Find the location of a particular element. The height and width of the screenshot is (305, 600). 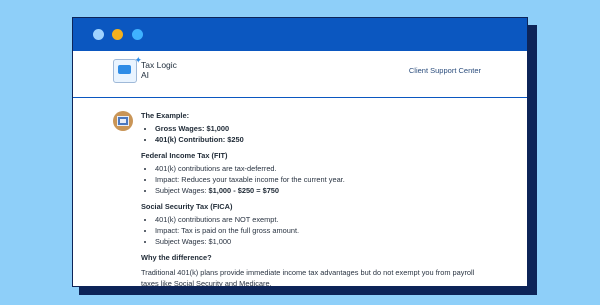

app-name: Tax Logic AI is located at coordinates (166, 70).